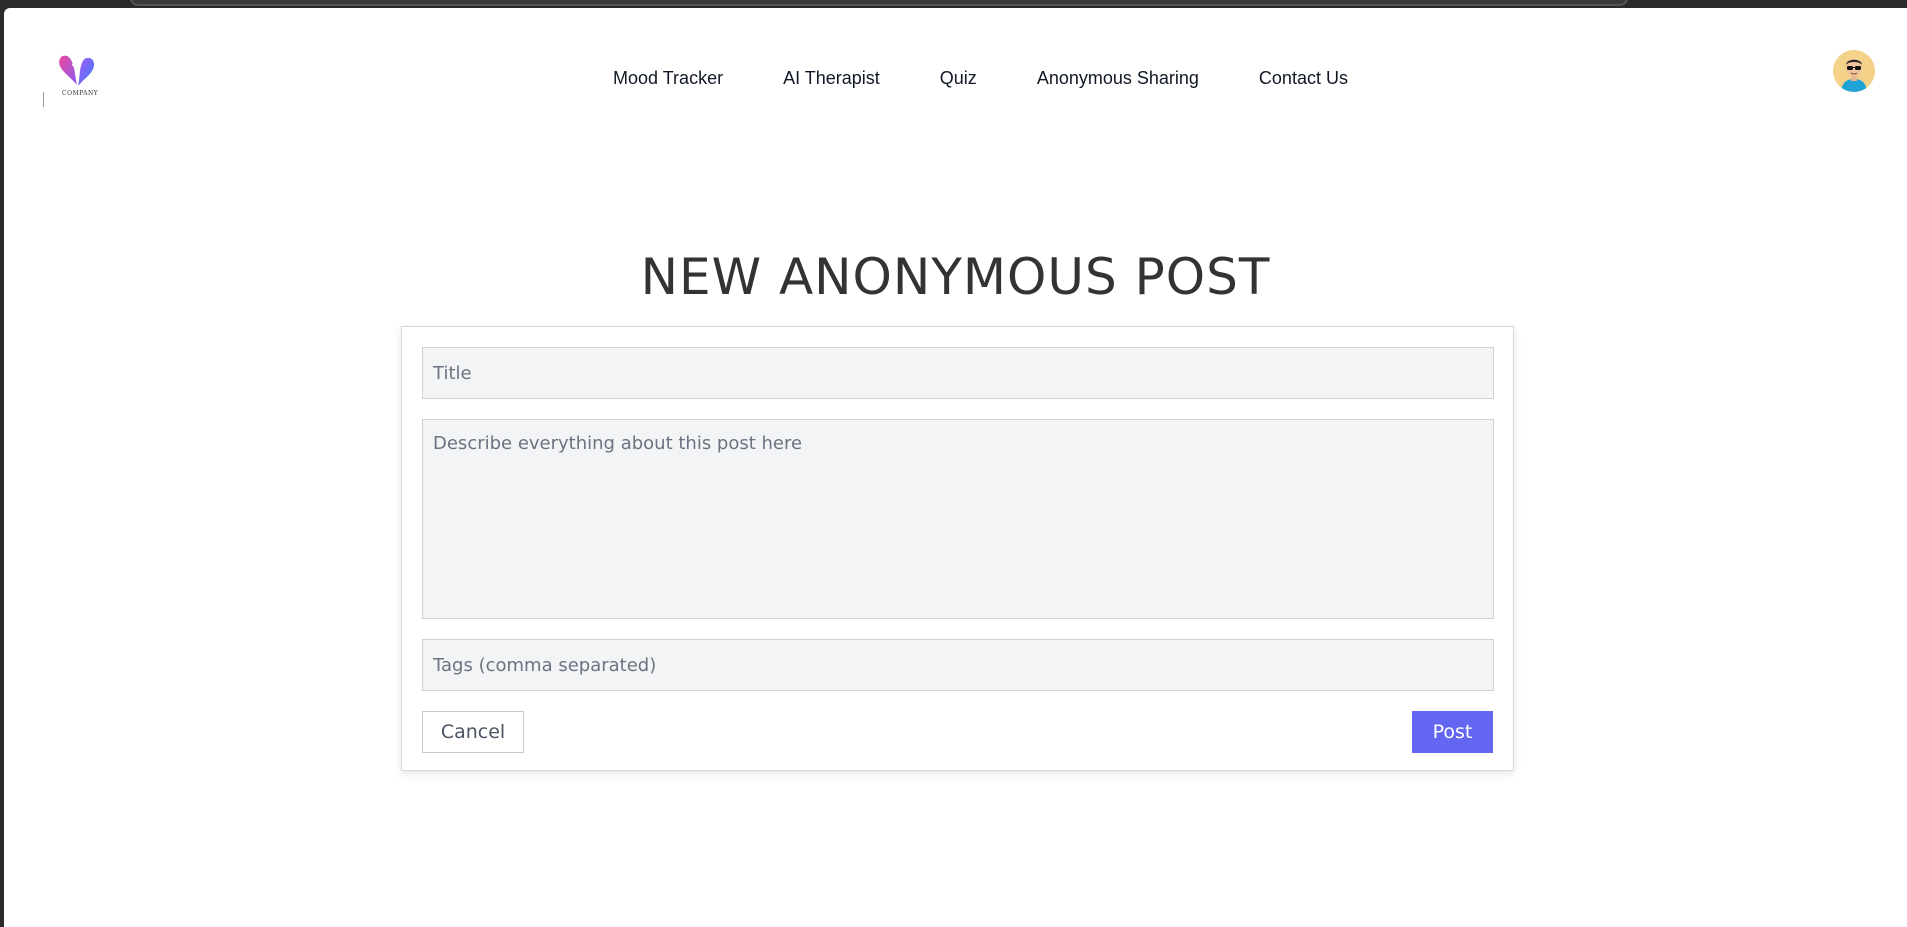 This screenshot has height=927, width=1907. Describe the element at coordinates (879, 3) in the screenshot. I see `browser-url-bar` at that location.